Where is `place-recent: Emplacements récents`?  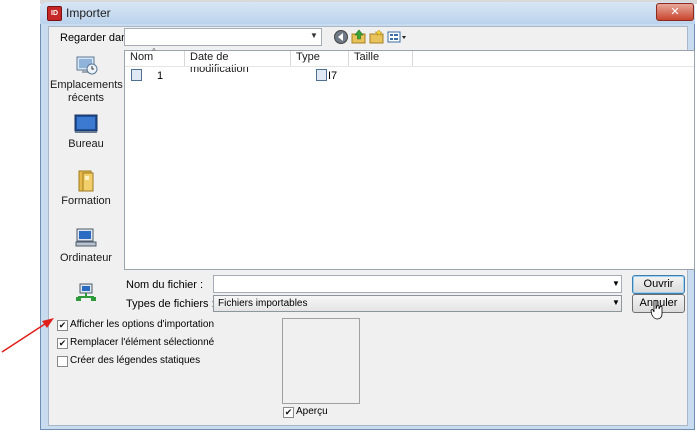
place-recent: Emplacements récents is located at coordinates (86, 79).